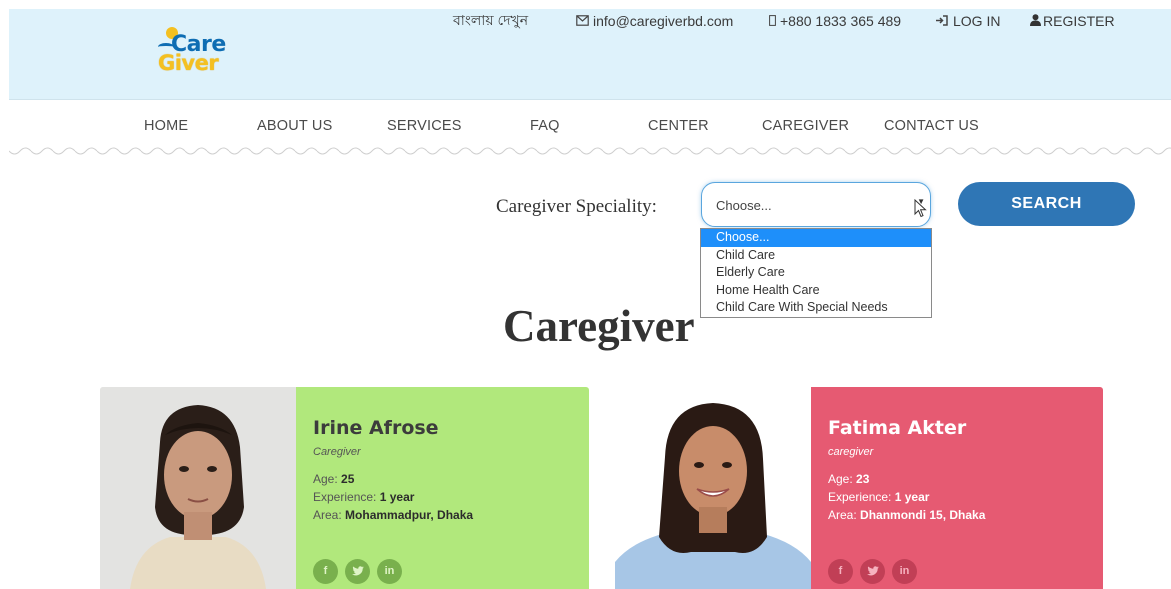 This screenshot has width=1171, height=589. Describe the element at coordinates (816, 291) in the screenshot. I see `dropdown-option-home-health-care: Home Health Care` at that location.